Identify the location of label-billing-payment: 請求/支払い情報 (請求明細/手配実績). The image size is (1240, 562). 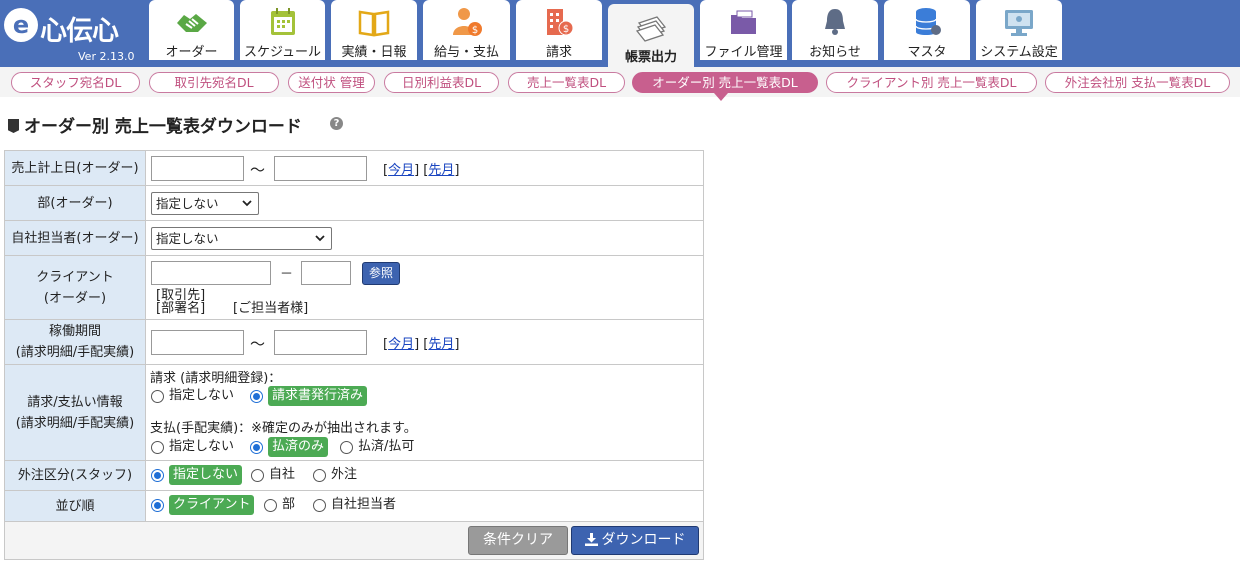
(75, 412).